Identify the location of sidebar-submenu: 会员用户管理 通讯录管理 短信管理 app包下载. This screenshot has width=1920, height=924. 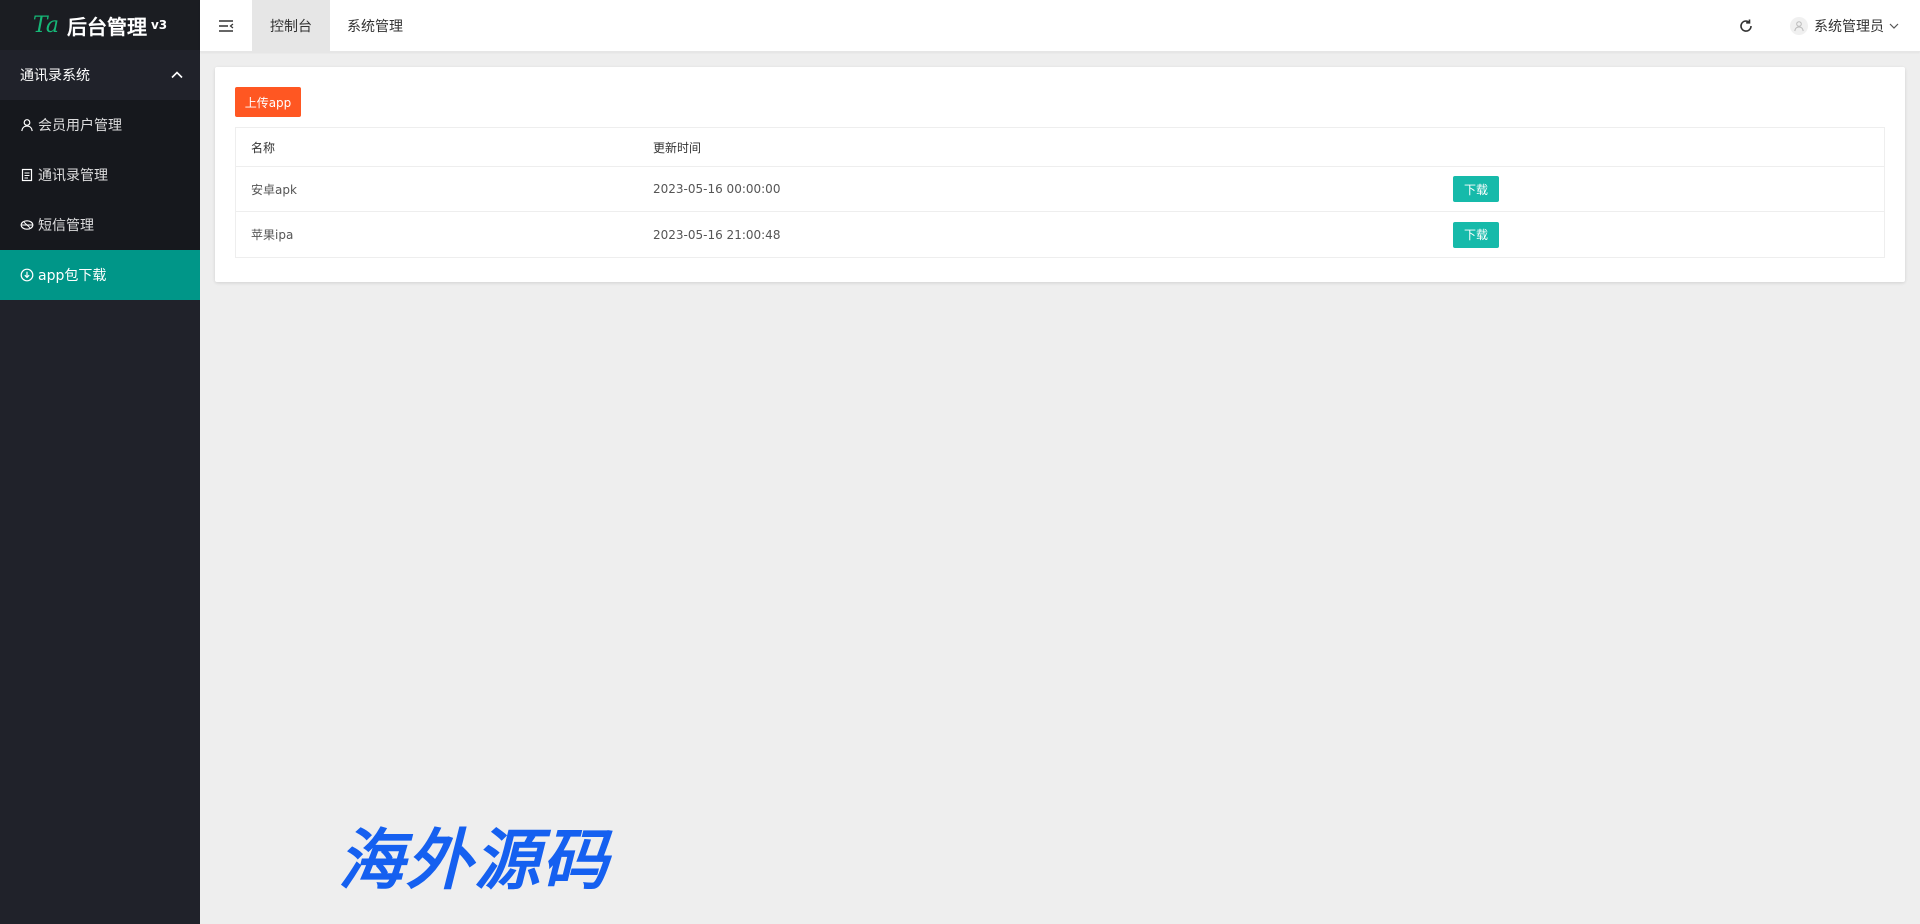
(100, 200).